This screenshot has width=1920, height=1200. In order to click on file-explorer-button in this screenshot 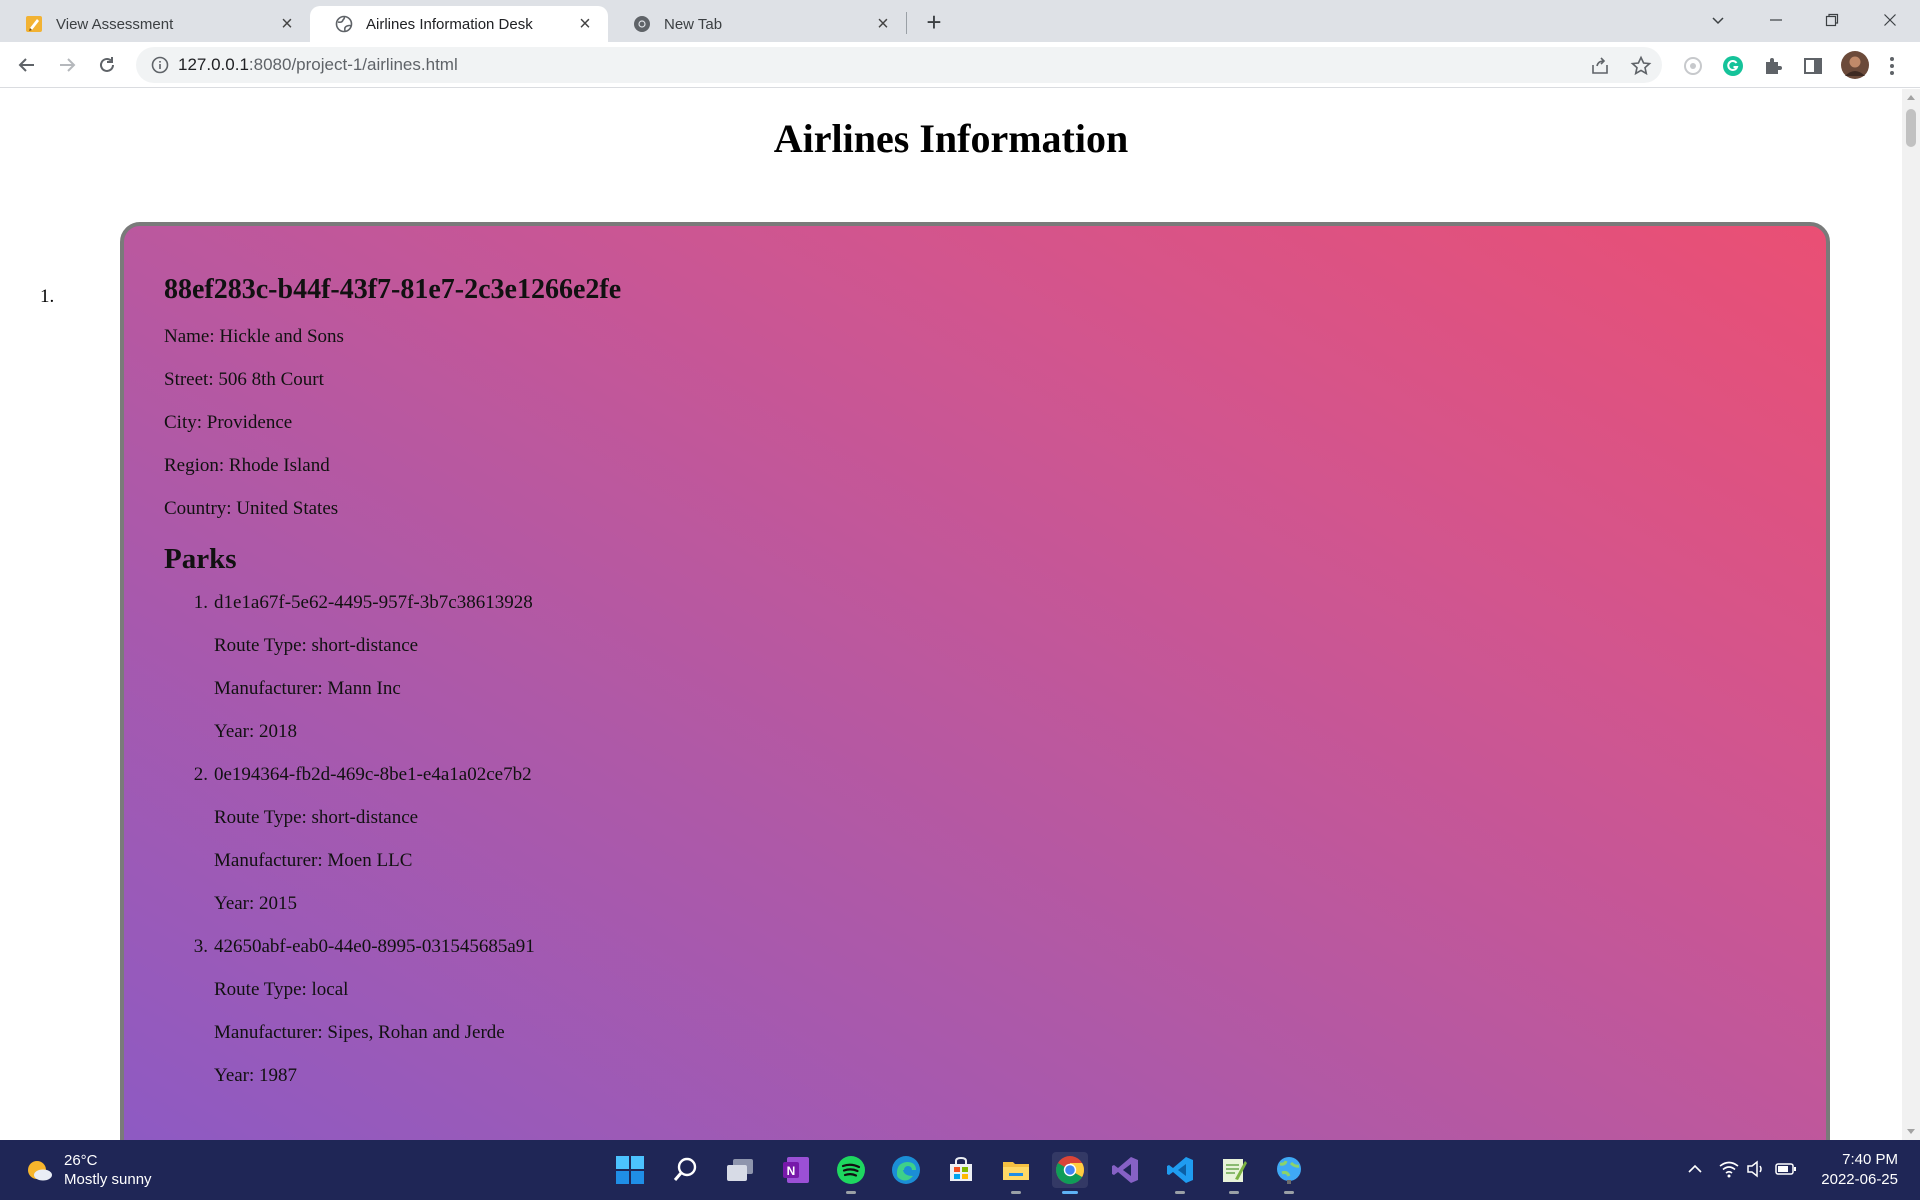, I will do `click(1016, 1173)`.